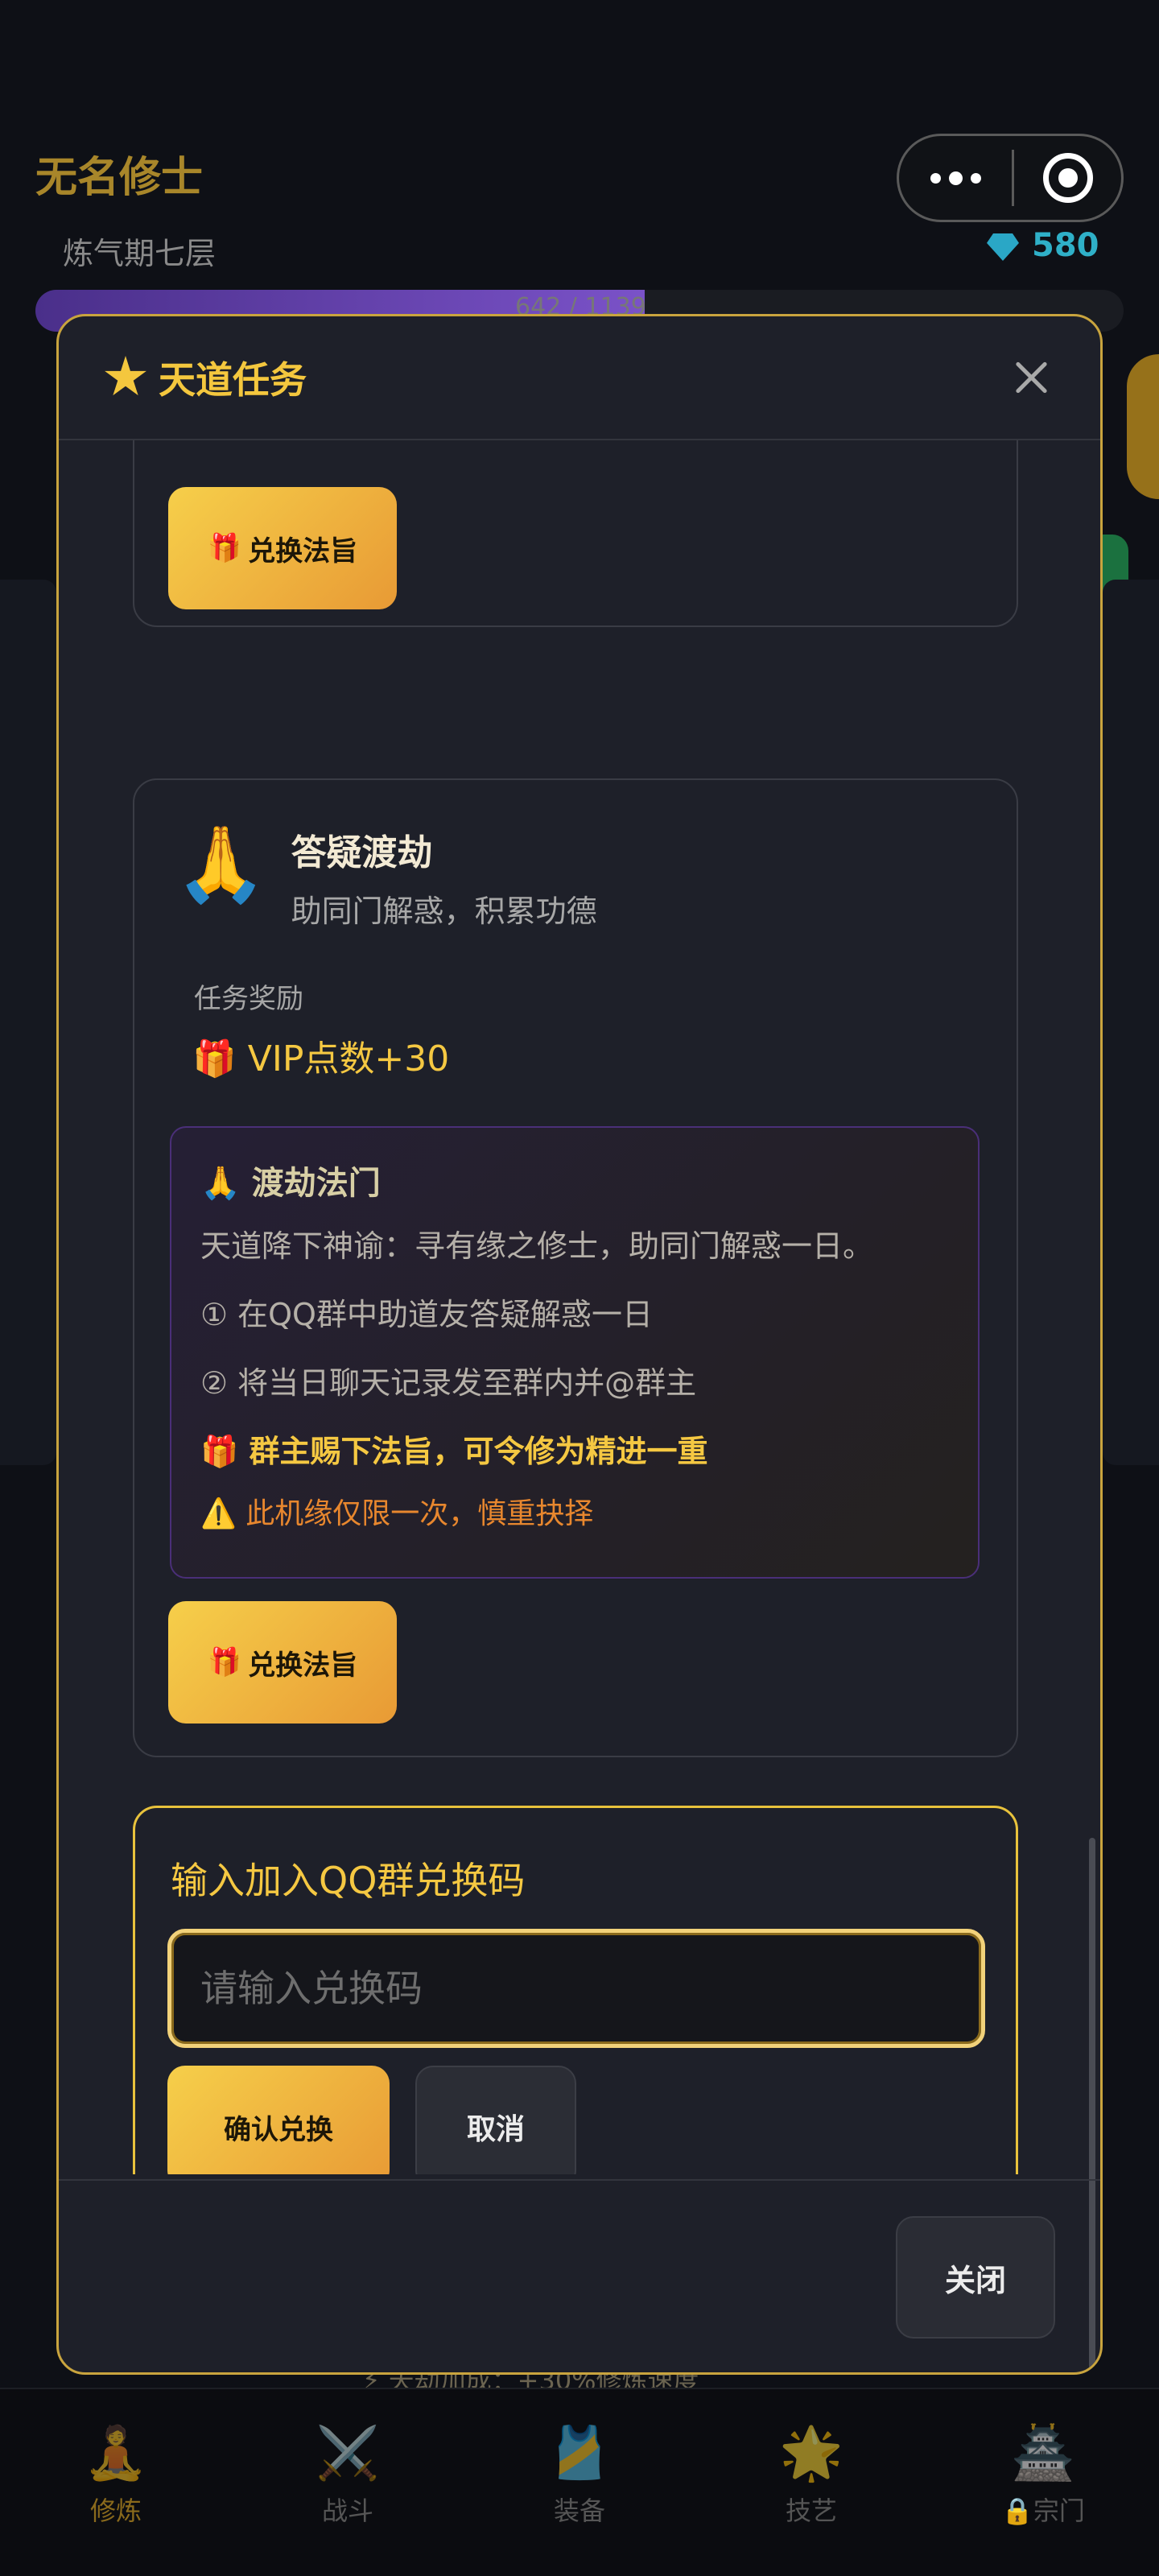 The width and height of the screenshot is (1159, 2576). Describe the element at coordinates (348, 2453) in the screenshot. I see `swords-icon: ⚔️` at that location.